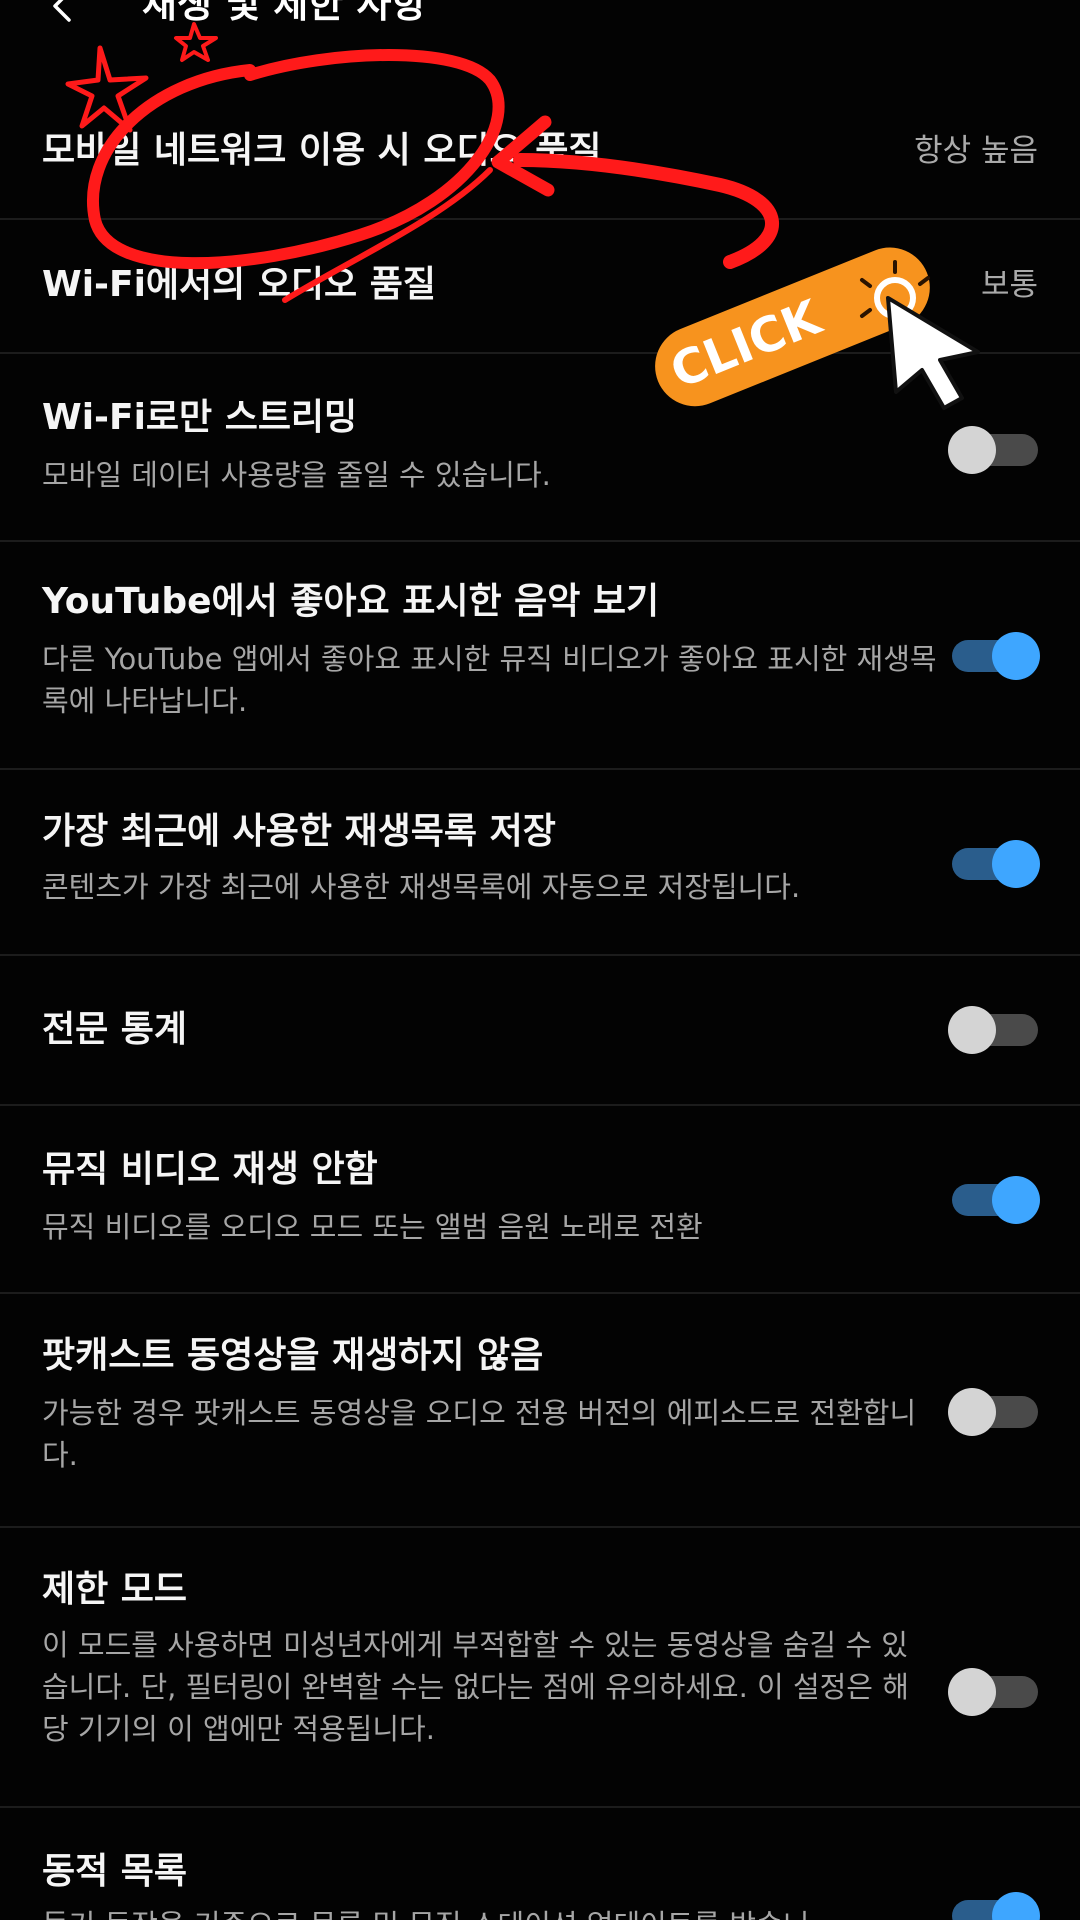 The image size is (1080, 1920). Describe the element at coordinates (994, 656) in the screenshot. I see `liked-music-toggle` at that location.